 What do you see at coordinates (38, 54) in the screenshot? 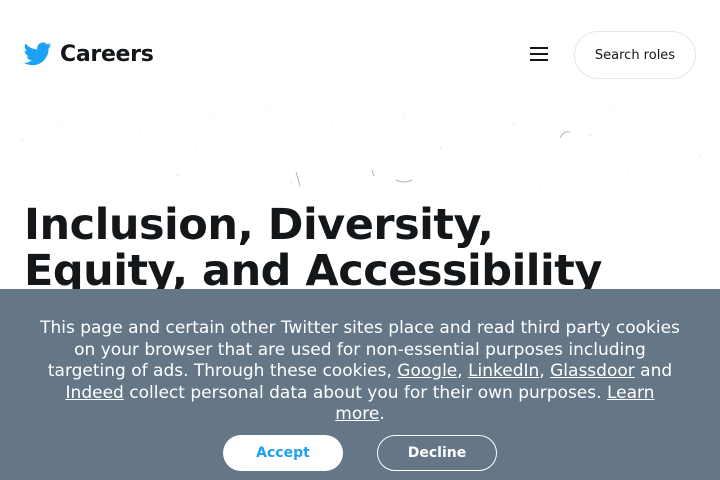
I see `twitter-bird-icon` at bounding box center [38, 54].